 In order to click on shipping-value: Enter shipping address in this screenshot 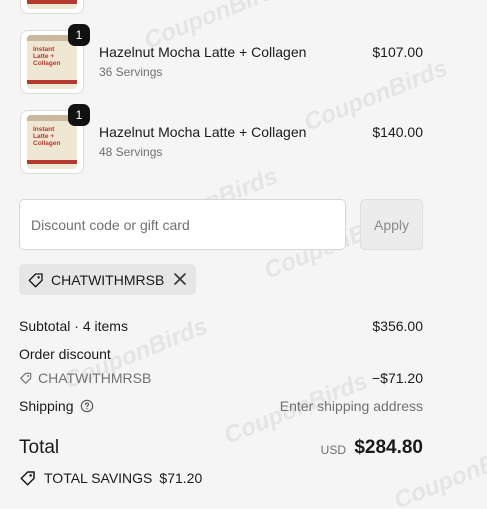, I will do `click(351, 406)`.